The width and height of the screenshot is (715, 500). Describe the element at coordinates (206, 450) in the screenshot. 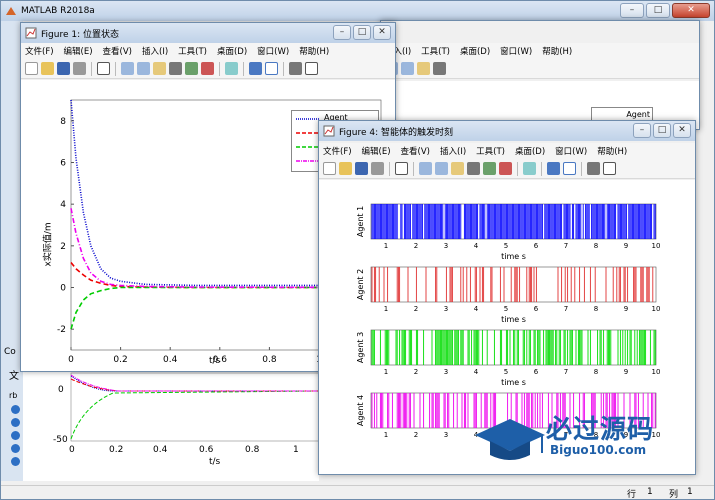

I see `bg-xtick-3: 0.6` at that location.